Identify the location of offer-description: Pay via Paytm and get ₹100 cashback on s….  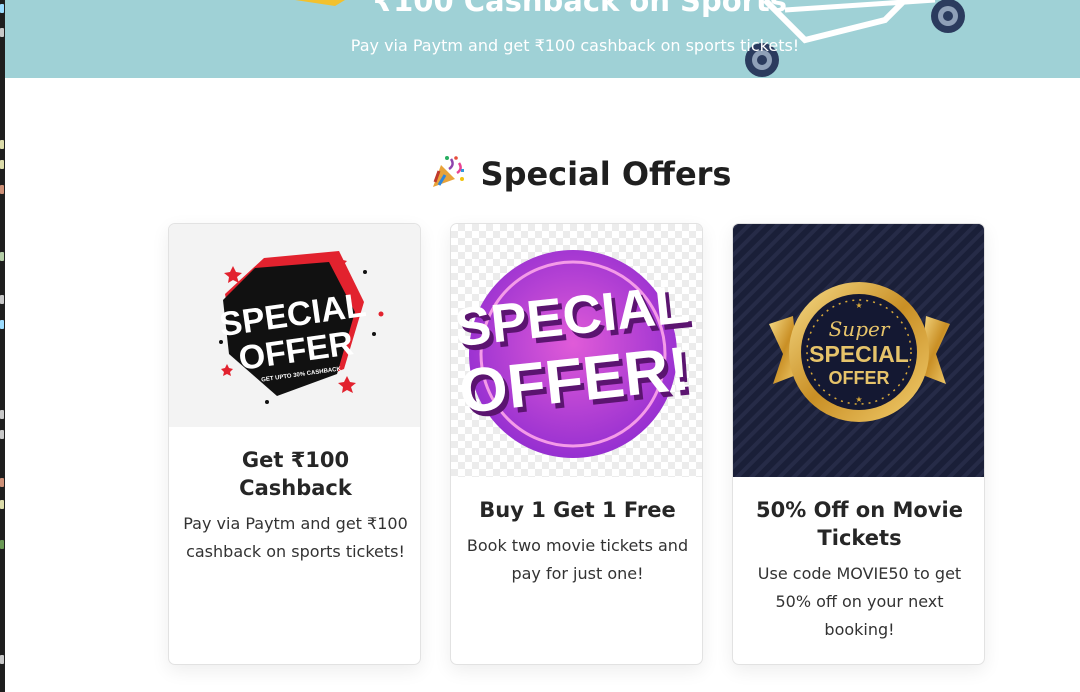
(295, 537).